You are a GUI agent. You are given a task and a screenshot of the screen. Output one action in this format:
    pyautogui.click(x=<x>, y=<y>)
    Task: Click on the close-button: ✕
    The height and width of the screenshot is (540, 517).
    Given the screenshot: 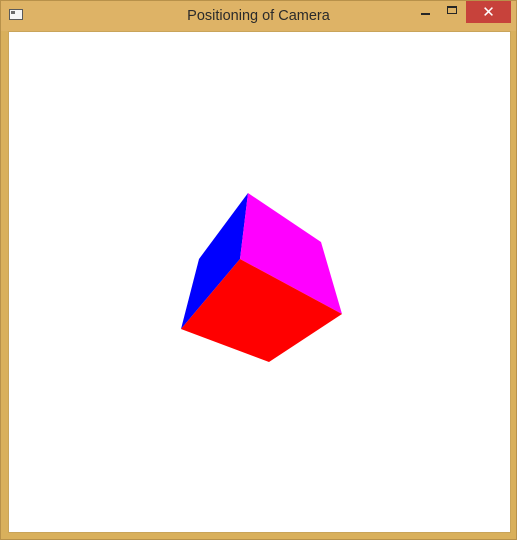 What is the action you would take?
    pyautogui.click(x=488, y=12)
    